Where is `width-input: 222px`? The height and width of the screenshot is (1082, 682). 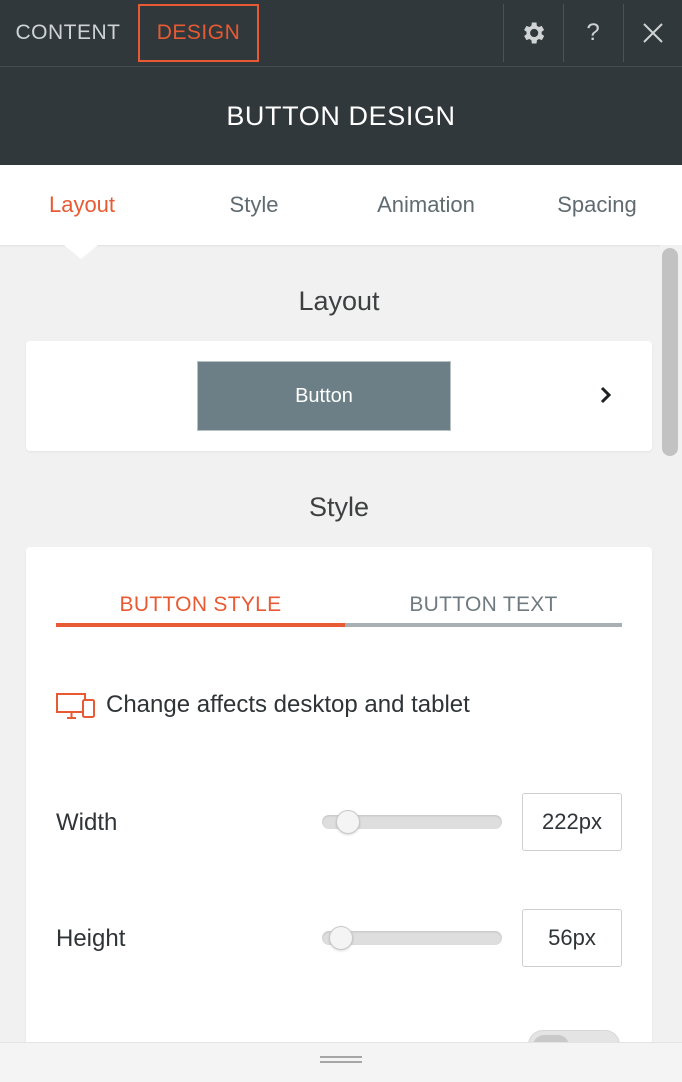
width-input: 222px is located at coordinates (572, 822).